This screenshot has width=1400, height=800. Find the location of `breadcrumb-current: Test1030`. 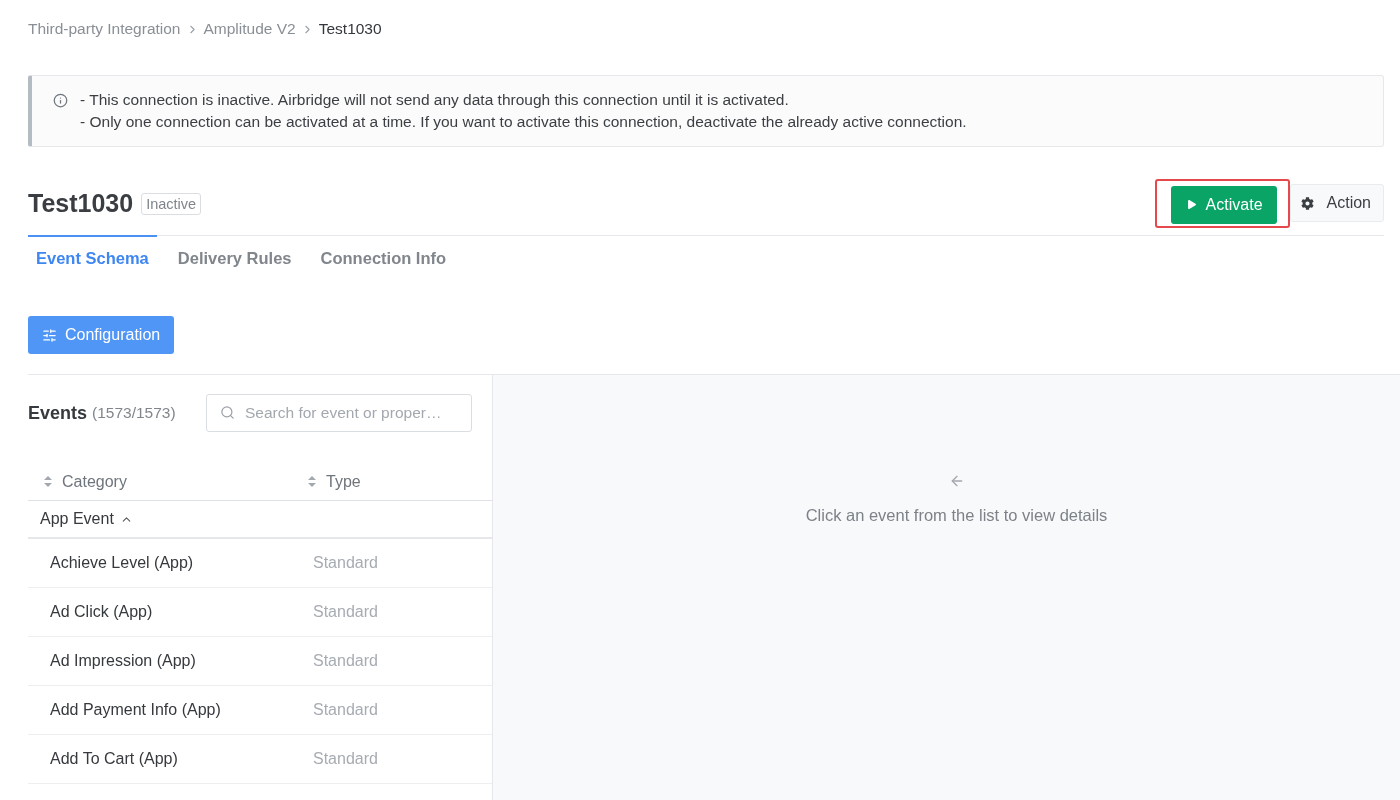

breadcrumb-current: Test1030 is located at coordinates (350, 29).